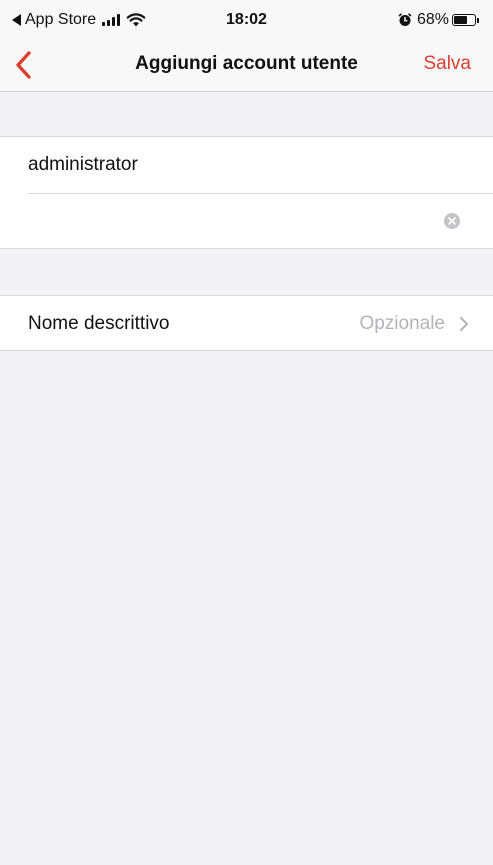 The image size is (493, 865). What do you see at coordinates (246, 20) in the screenshot?
I see `status-bar: App Store 18:02 68%` at bounding box center [246, 20].